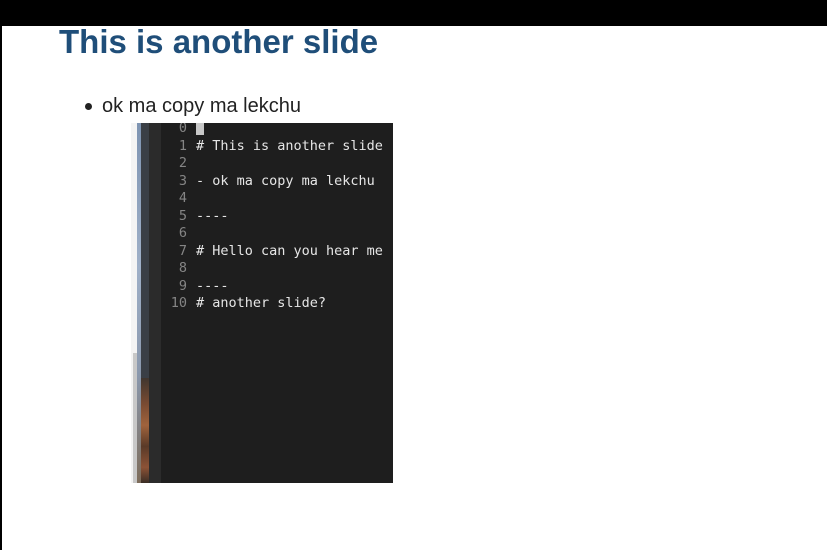  What do you see at coordinates (182, 285) in the screenshot?
I see `line-number: 9` at bounding box center [182, 285].